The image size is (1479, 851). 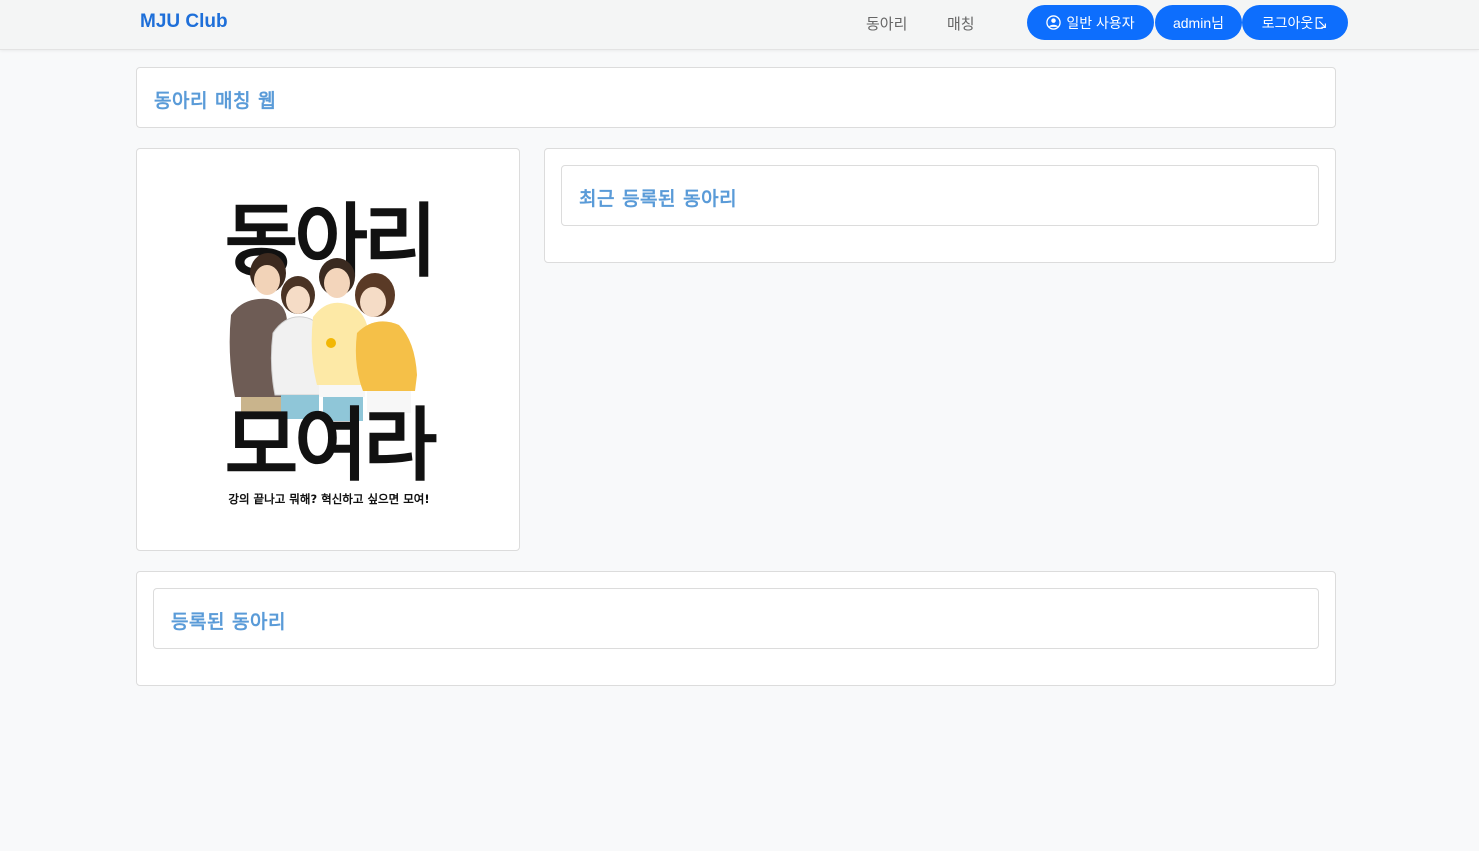 I want to click on page-title: 동아리 매칭 웹, so click(x=215, y=101).